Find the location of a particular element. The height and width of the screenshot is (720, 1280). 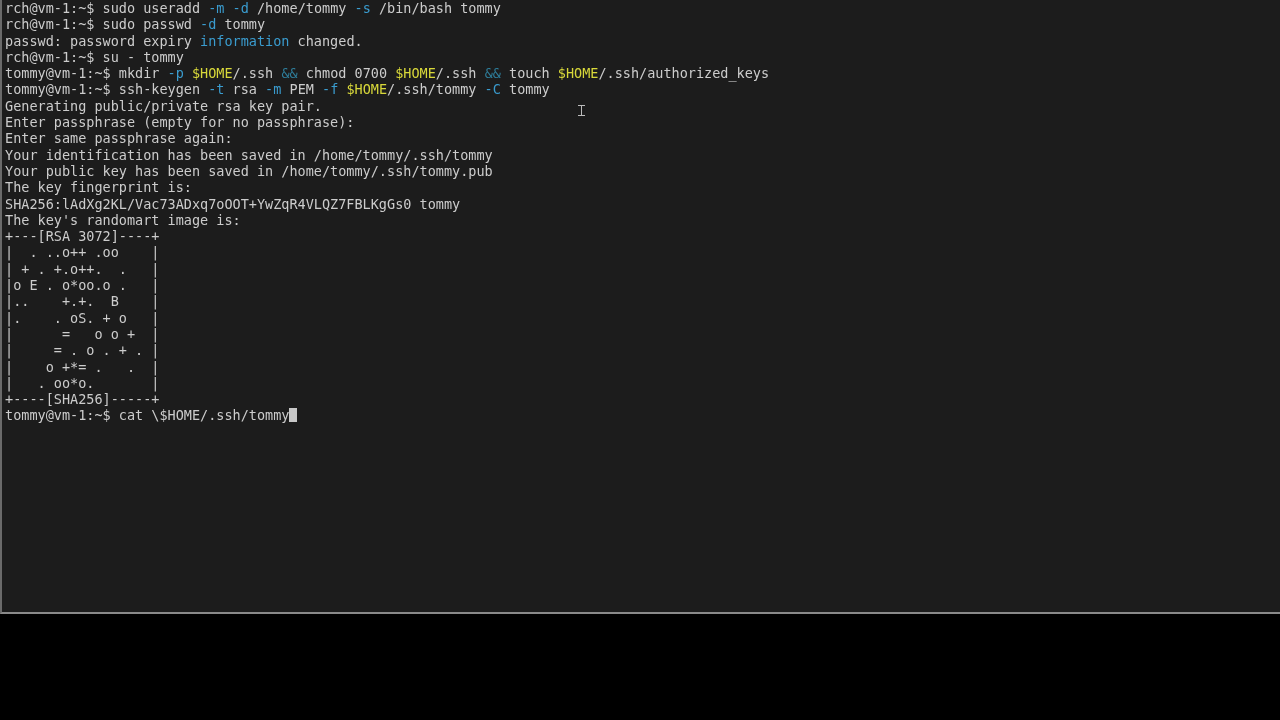

terminal-line: tommy@vm-1:~$ cat \$HOME/.ssh/tommy is located at coordinates (151, 415).